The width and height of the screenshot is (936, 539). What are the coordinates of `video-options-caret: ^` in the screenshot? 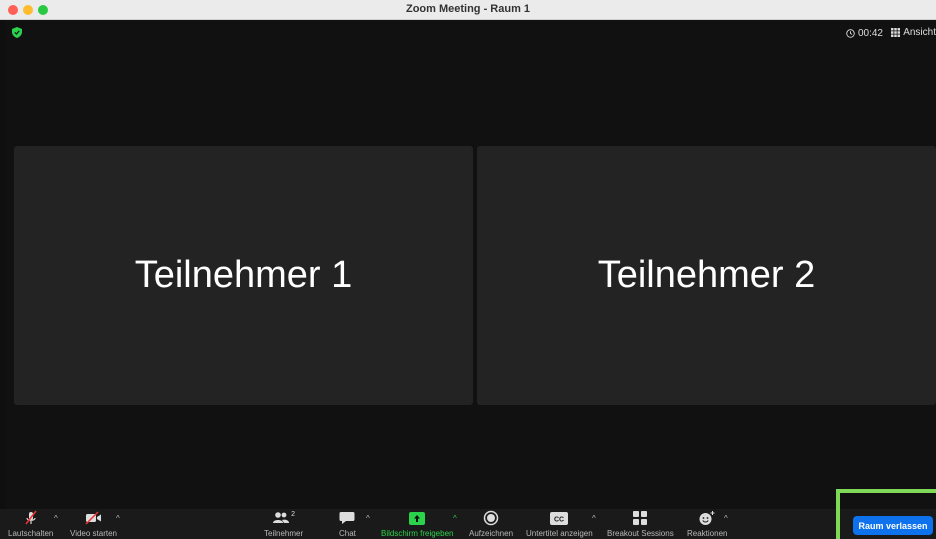 It's located at (118, 518).